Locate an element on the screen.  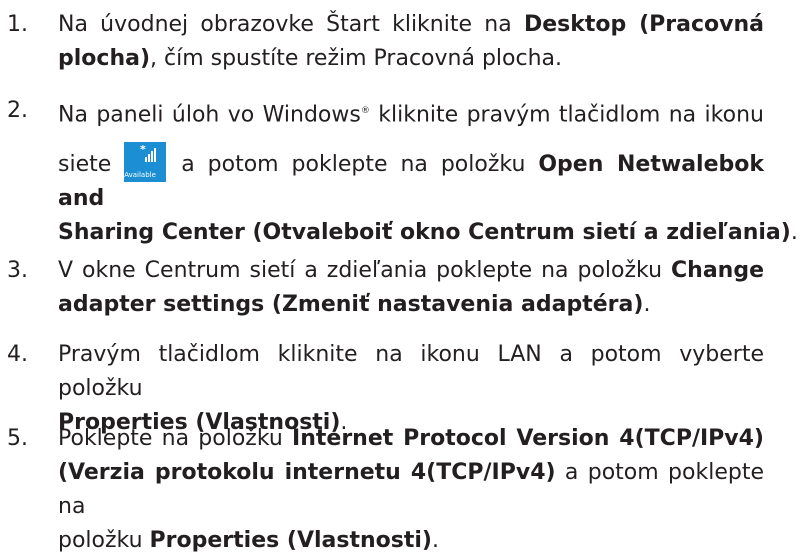
step-number: 5. is located at coordinates (17, 438).